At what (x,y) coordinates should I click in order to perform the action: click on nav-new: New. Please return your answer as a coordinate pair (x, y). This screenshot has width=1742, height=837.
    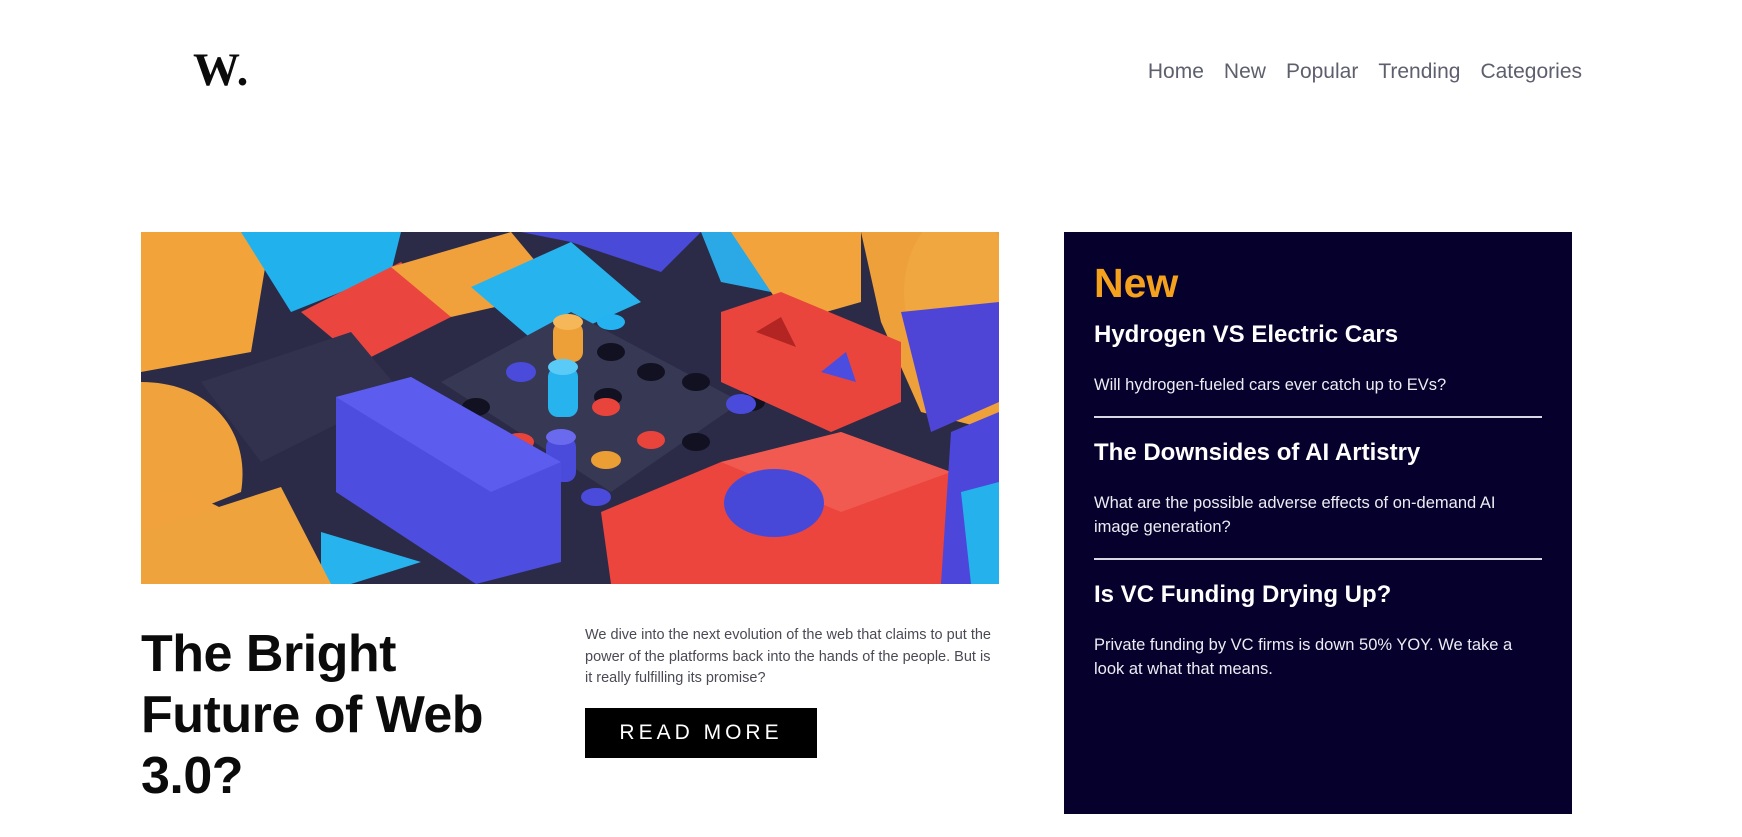
    Looking at the image, I should click on (1245, 72).